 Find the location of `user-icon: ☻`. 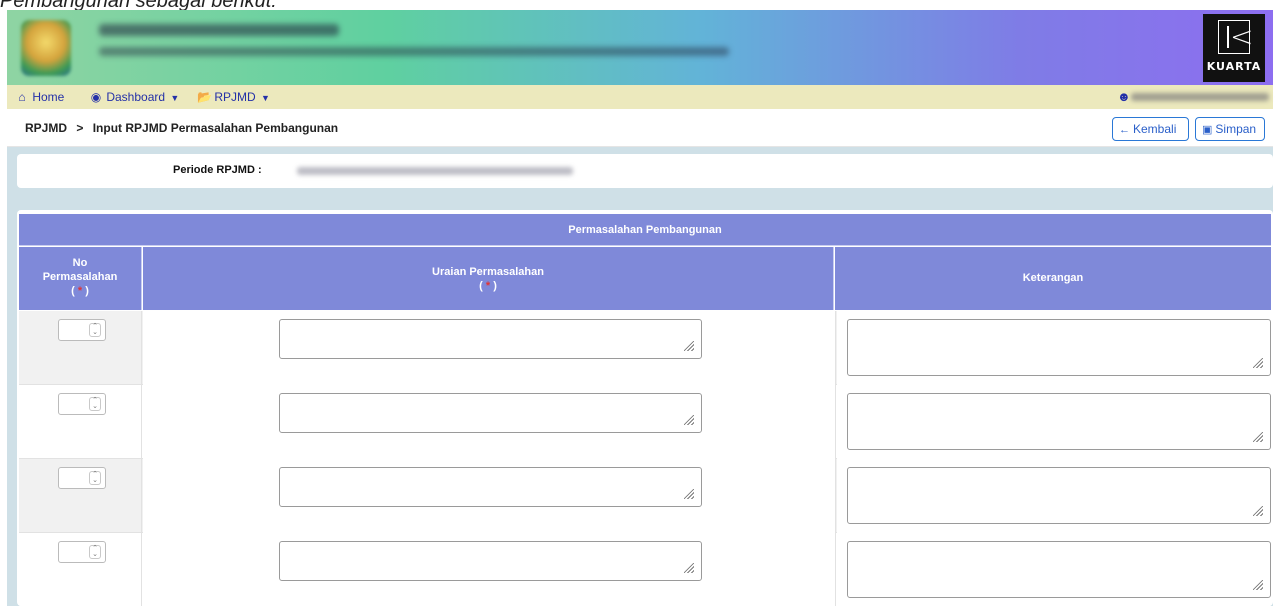

user-icon: ☻ is located at coordinates (1124, 96).